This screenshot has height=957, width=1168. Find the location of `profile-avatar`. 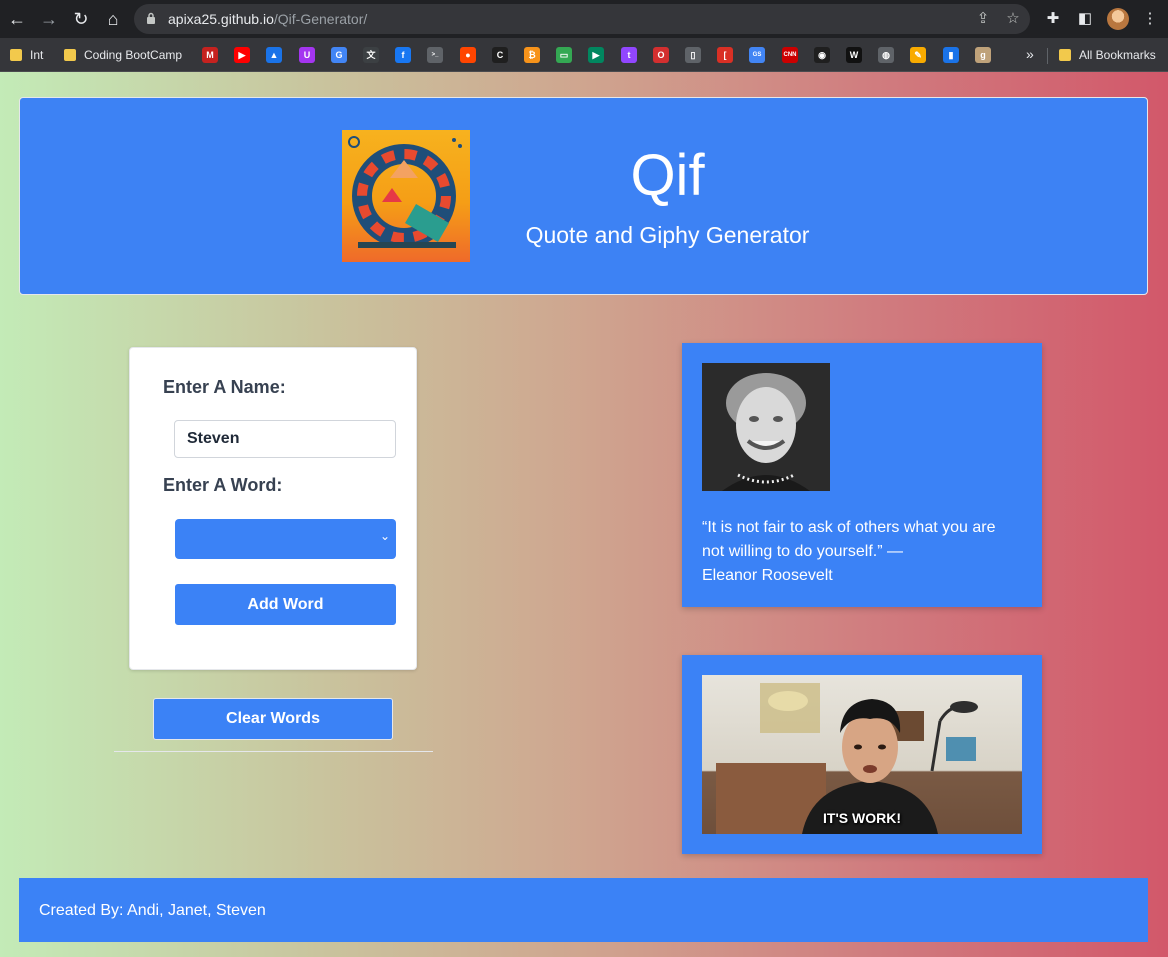

profile-avatar is located at coordinates (1118, 19).